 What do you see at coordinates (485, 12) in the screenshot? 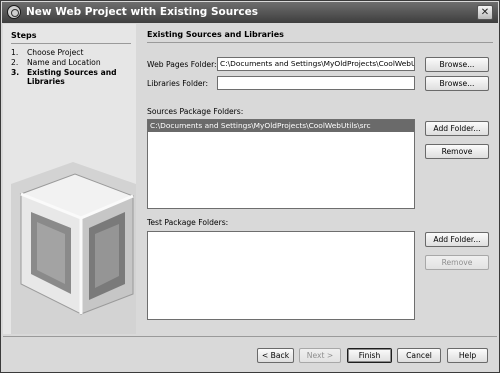
I see `close-button: ✕` at bounding box center [485, 12].